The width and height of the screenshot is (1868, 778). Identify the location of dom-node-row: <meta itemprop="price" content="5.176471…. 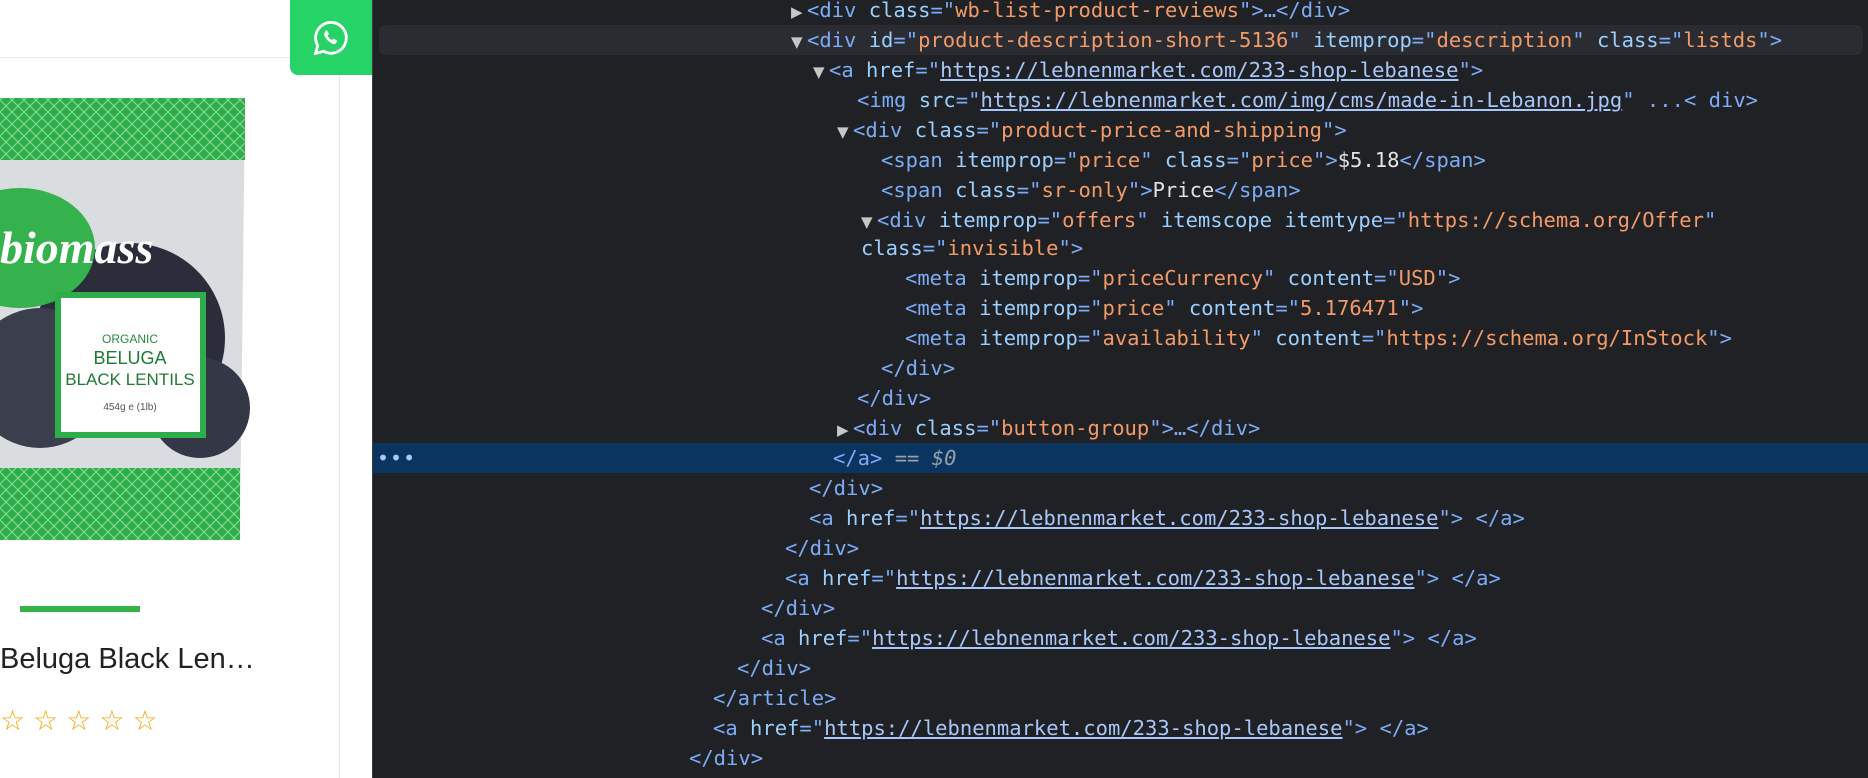
(1120, 308).